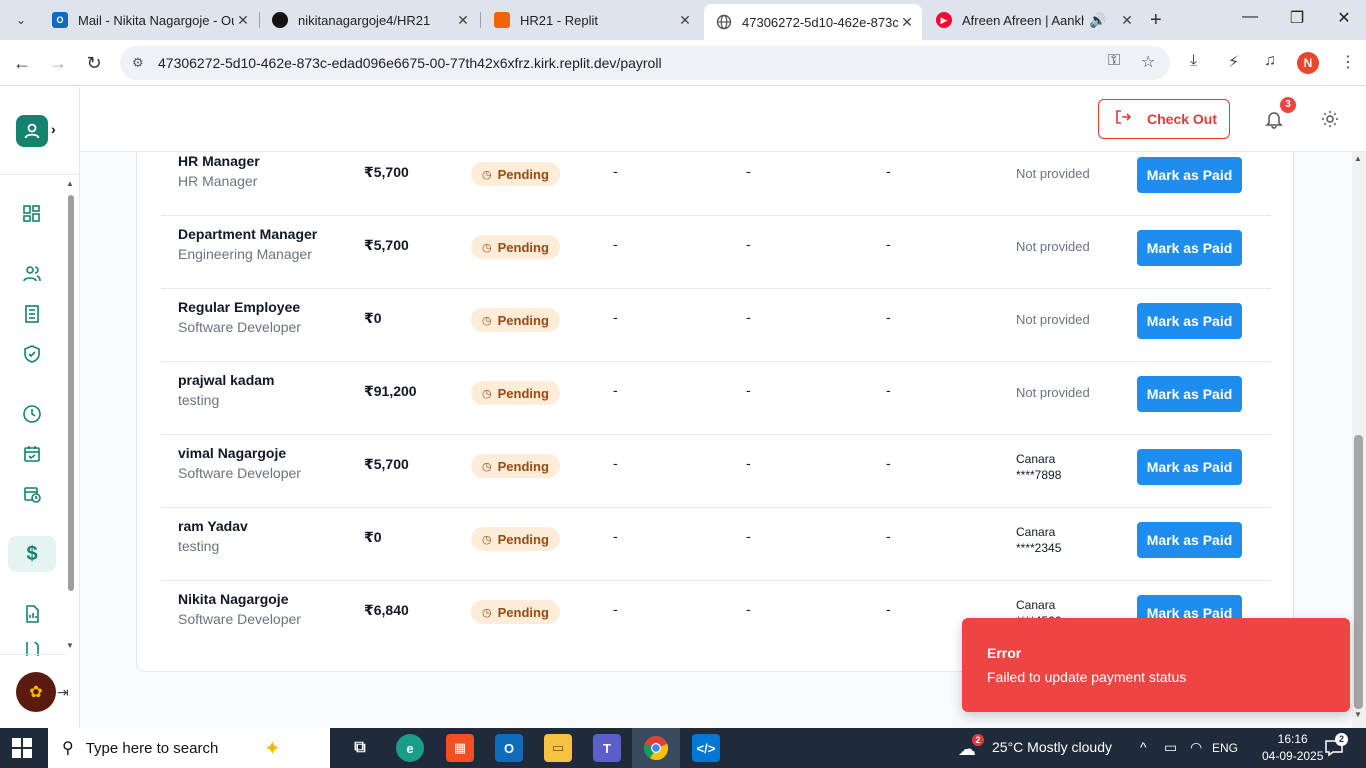 This screenshot has width=1366, height=768. Describe the element at coordinates (1033, 20) in the screenshot. I see `browser-tab-youtube-music: ▶ Afreen Afreen | Aankhe I 🔊 ✕` at that location.